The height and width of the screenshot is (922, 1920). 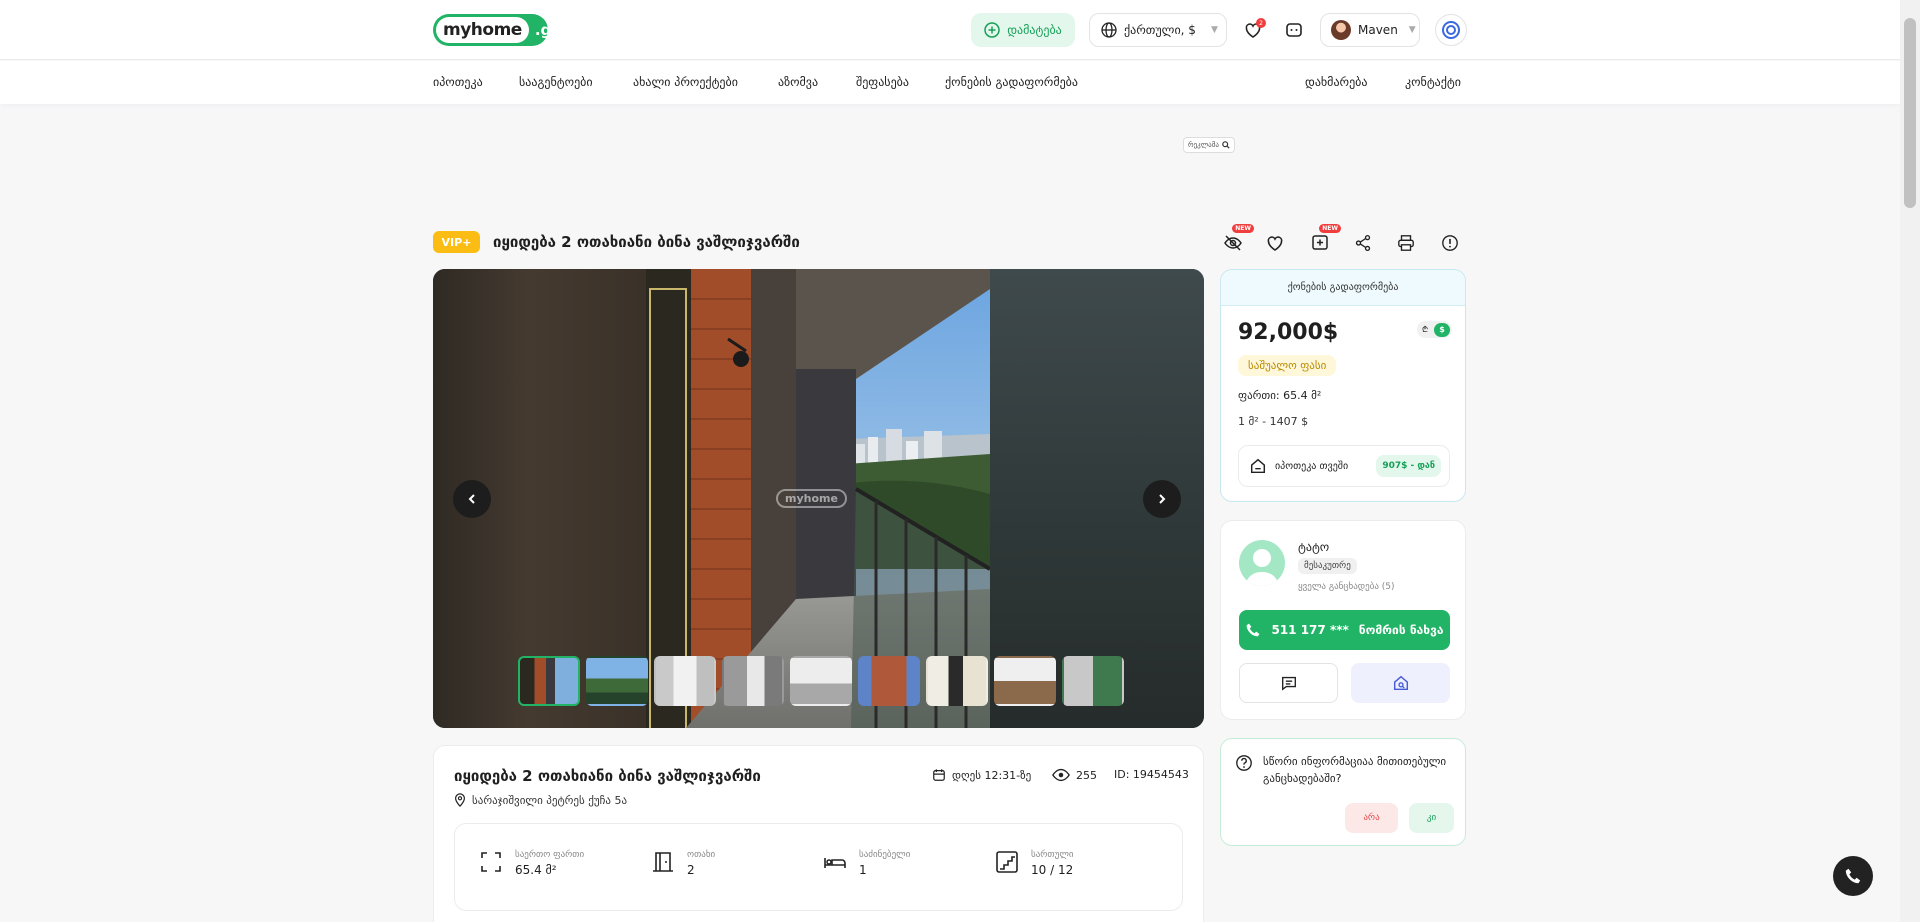 I want to click on home-search-icon, so click(x=1400, y=683).